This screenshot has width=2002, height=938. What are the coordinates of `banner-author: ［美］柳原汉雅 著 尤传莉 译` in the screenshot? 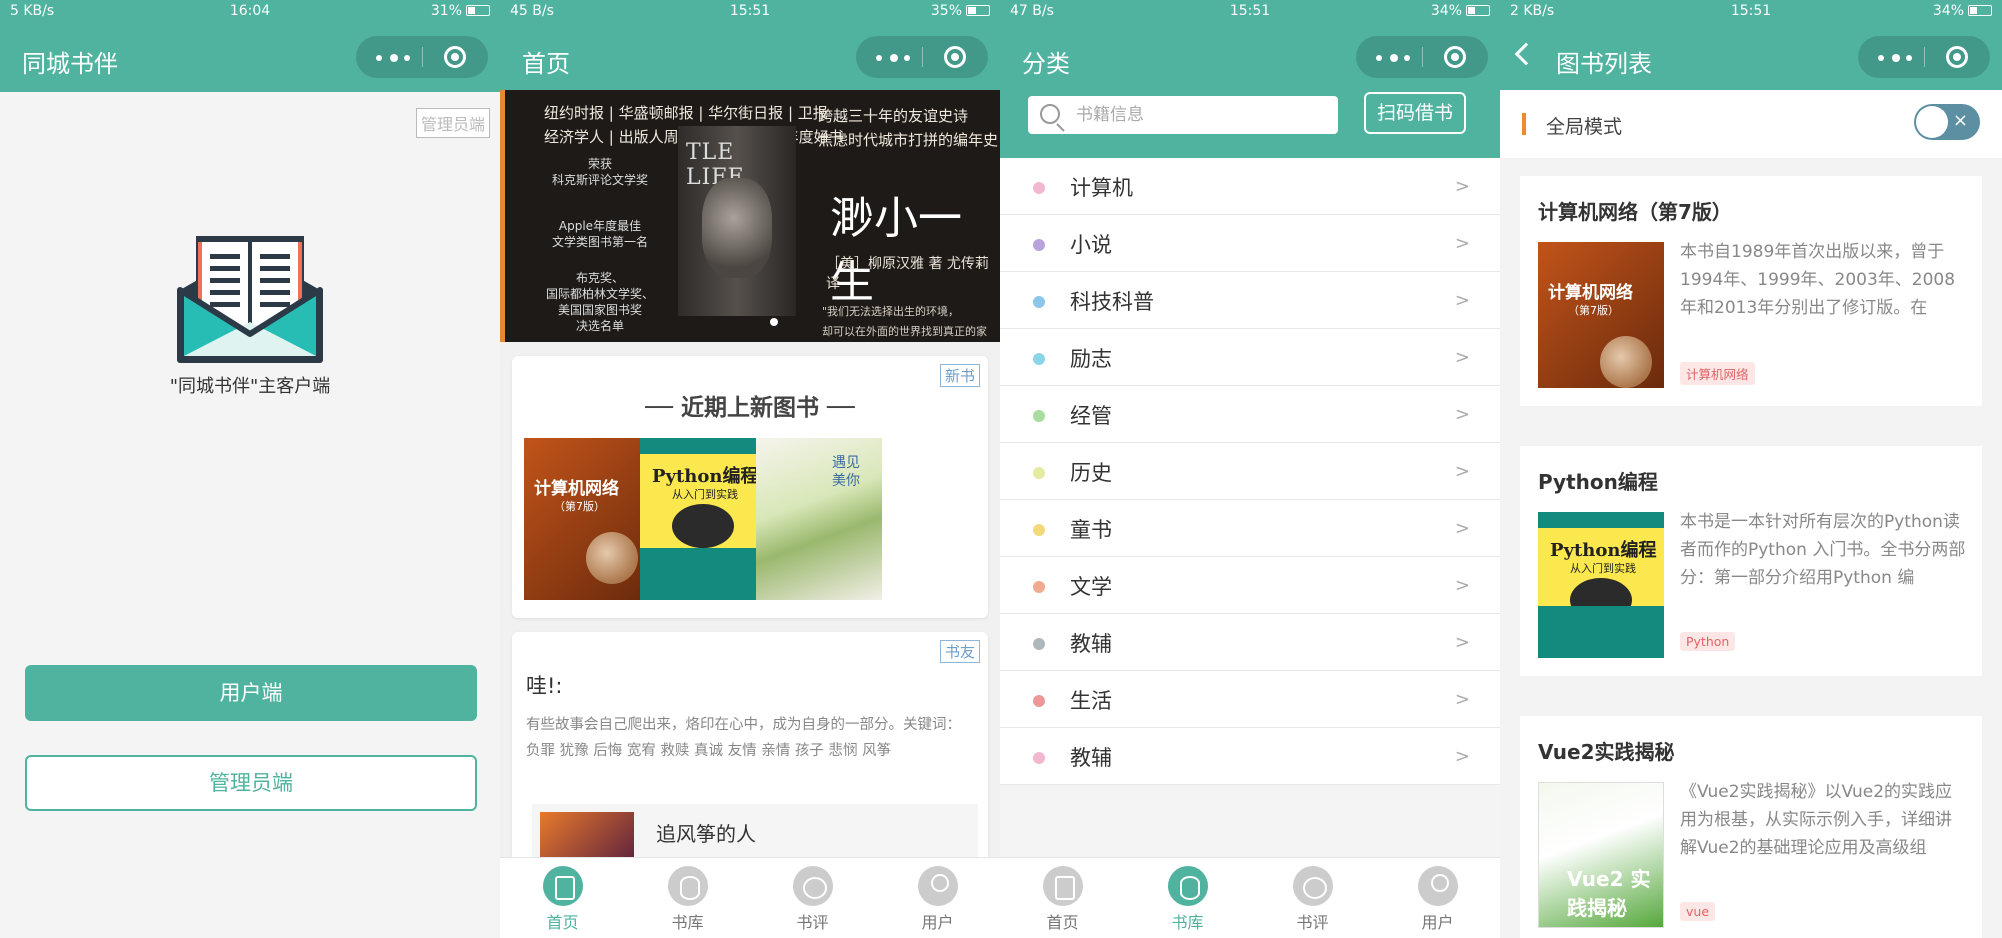 It's located at (907, 274).